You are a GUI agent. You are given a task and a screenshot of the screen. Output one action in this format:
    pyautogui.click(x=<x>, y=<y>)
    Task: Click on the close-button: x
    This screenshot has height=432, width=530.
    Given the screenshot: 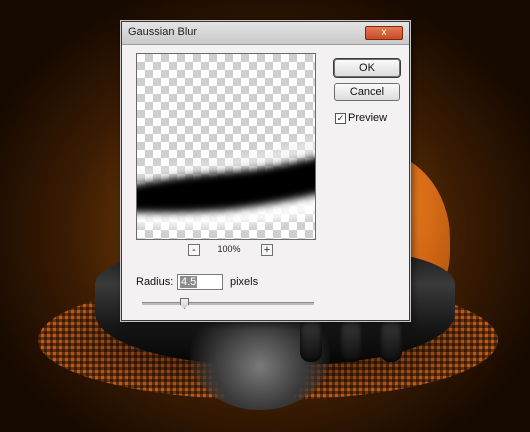 What is the action you would take?
    pyautogui.click(x=384, y=33)
    